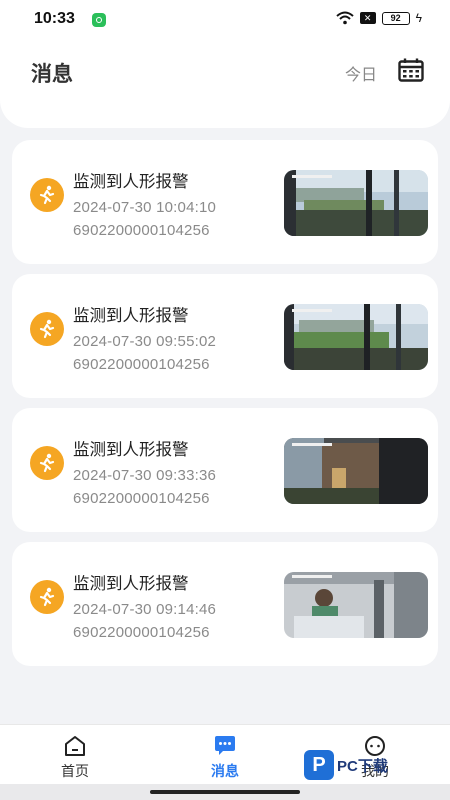 The image size is (450, 800). I want to click on watermark: P PC下载, so click(346, 765).